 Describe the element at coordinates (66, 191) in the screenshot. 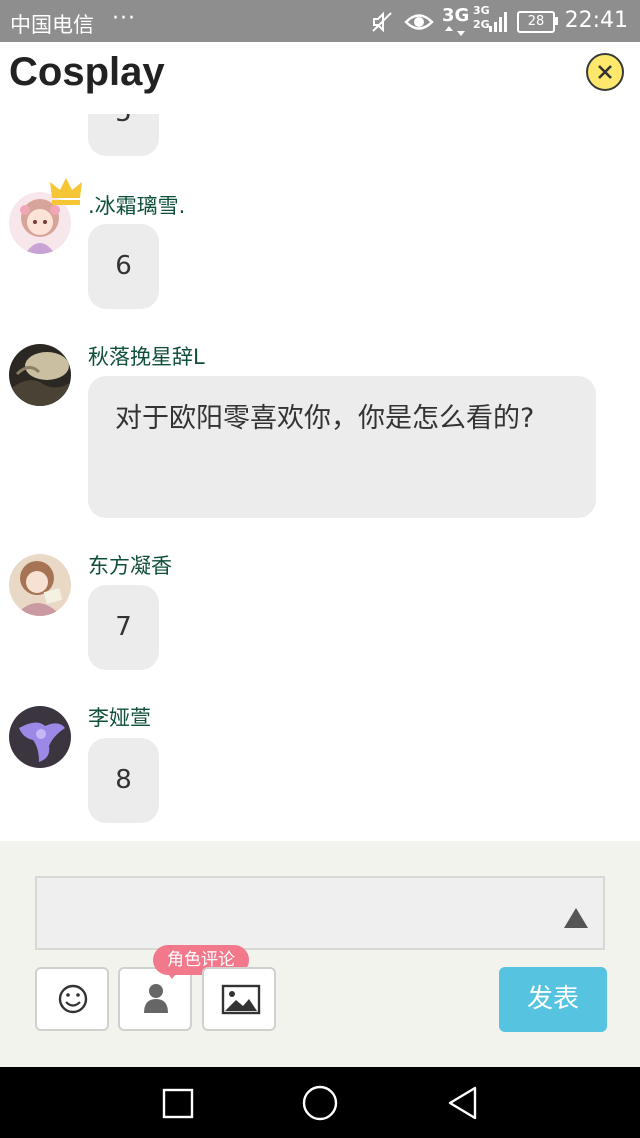

I see `crown-icon` at that location.